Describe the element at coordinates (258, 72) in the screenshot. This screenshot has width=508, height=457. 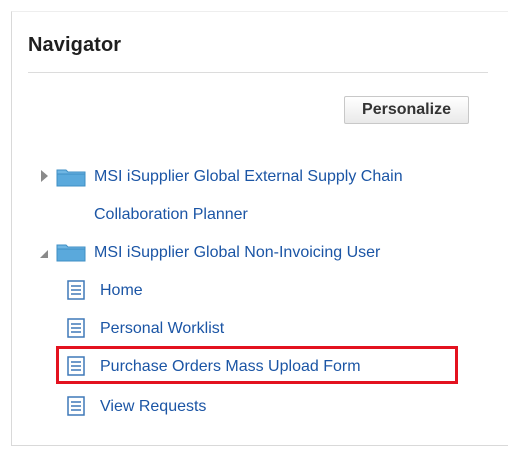
I see `title-divider` at that location.